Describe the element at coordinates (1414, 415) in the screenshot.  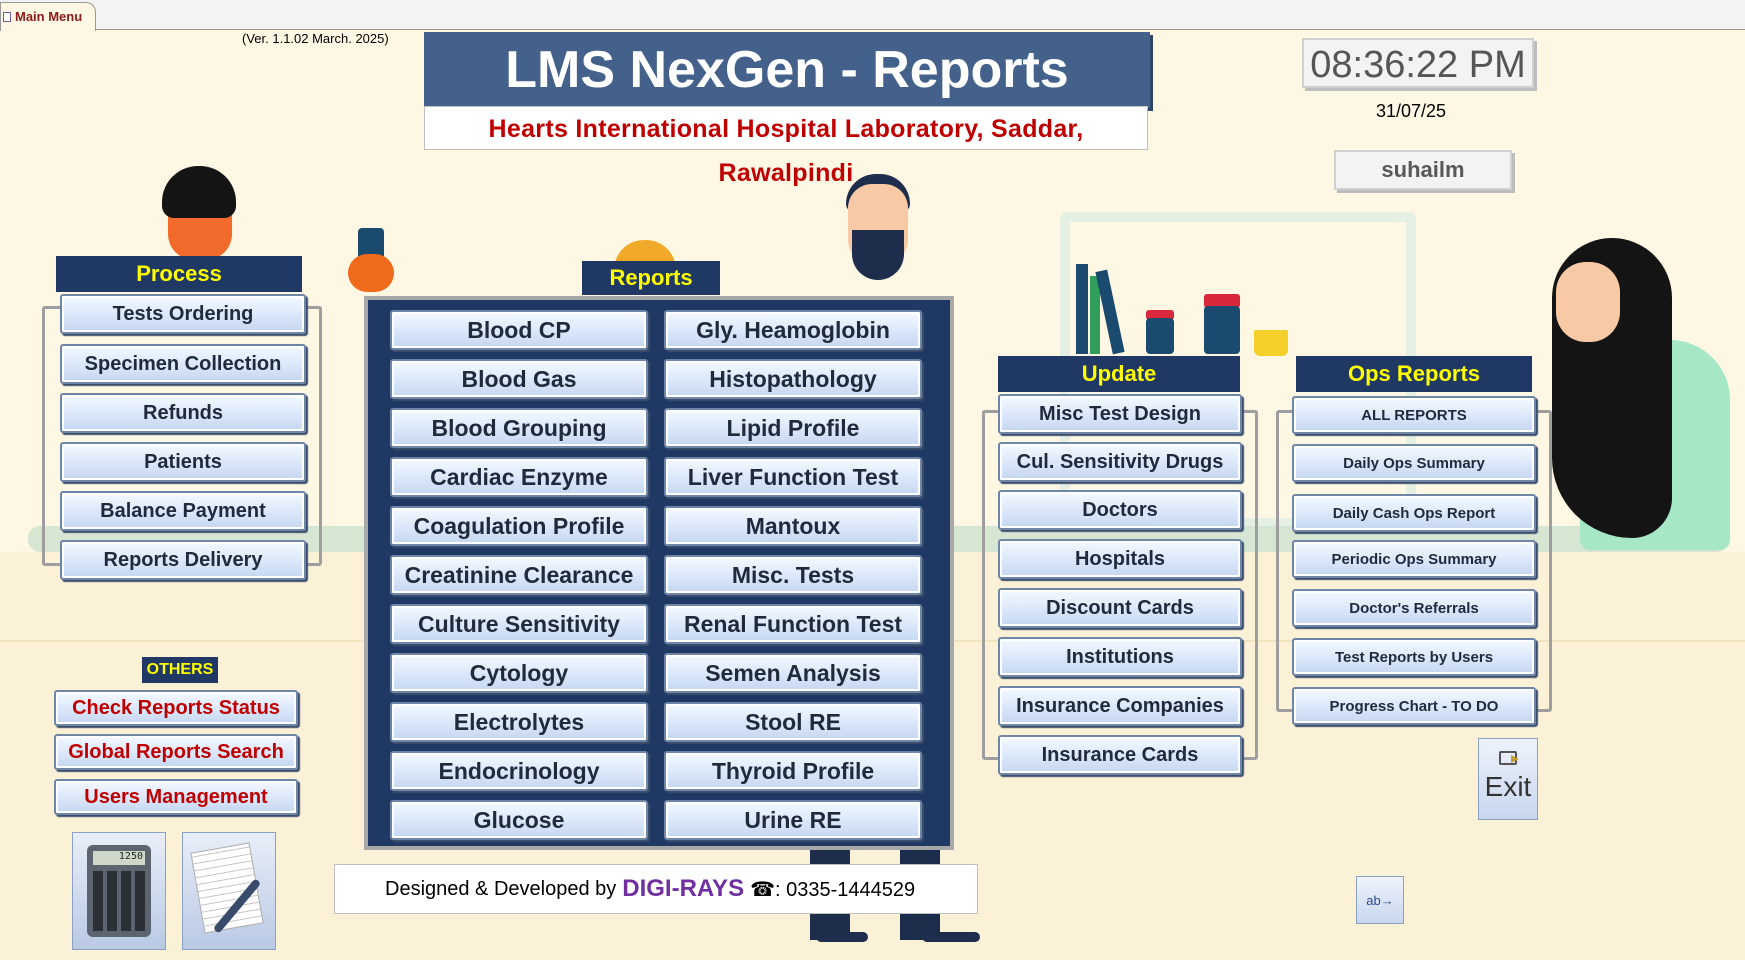
I see `all-reports-button: ALL REPORTS` at that location.